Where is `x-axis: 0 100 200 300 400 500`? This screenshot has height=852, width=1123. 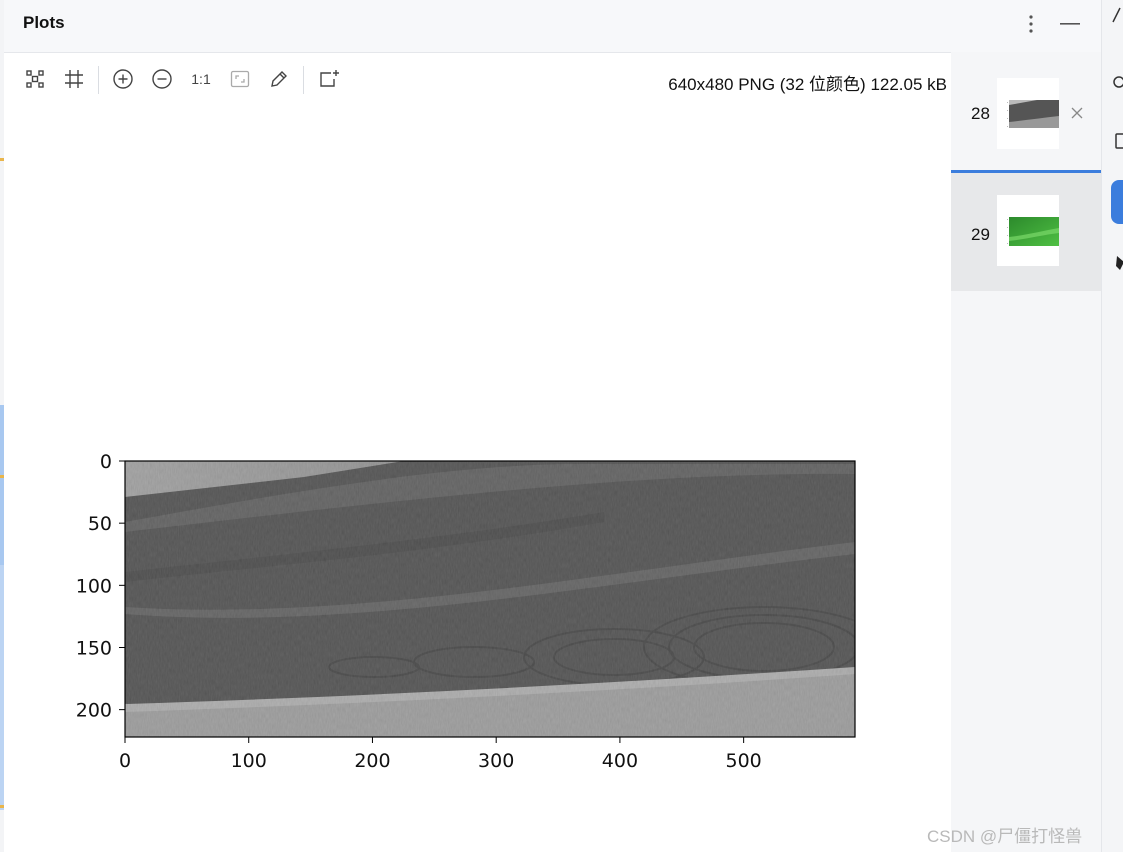
x-axis: 0 100 200 300 400 500 is located at coordinates (440, 754).